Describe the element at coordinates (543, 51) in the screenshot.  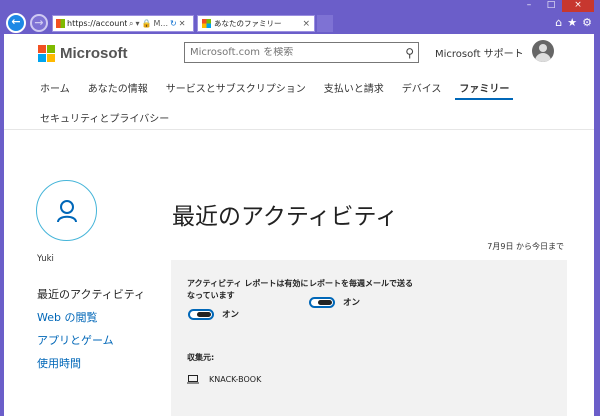
I see `account-avatar-icon` at that location.